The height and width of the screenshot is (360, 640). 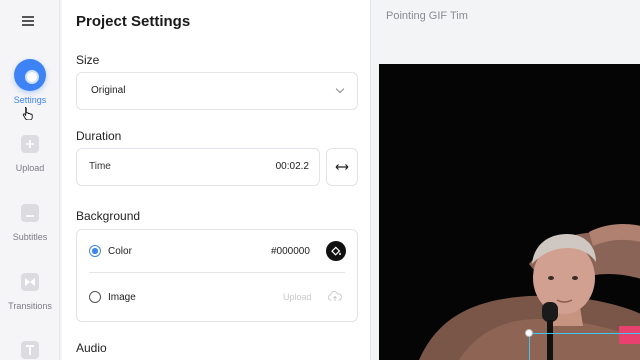 I want to click on paint-bucket-icon, so click(x=336, y=251).